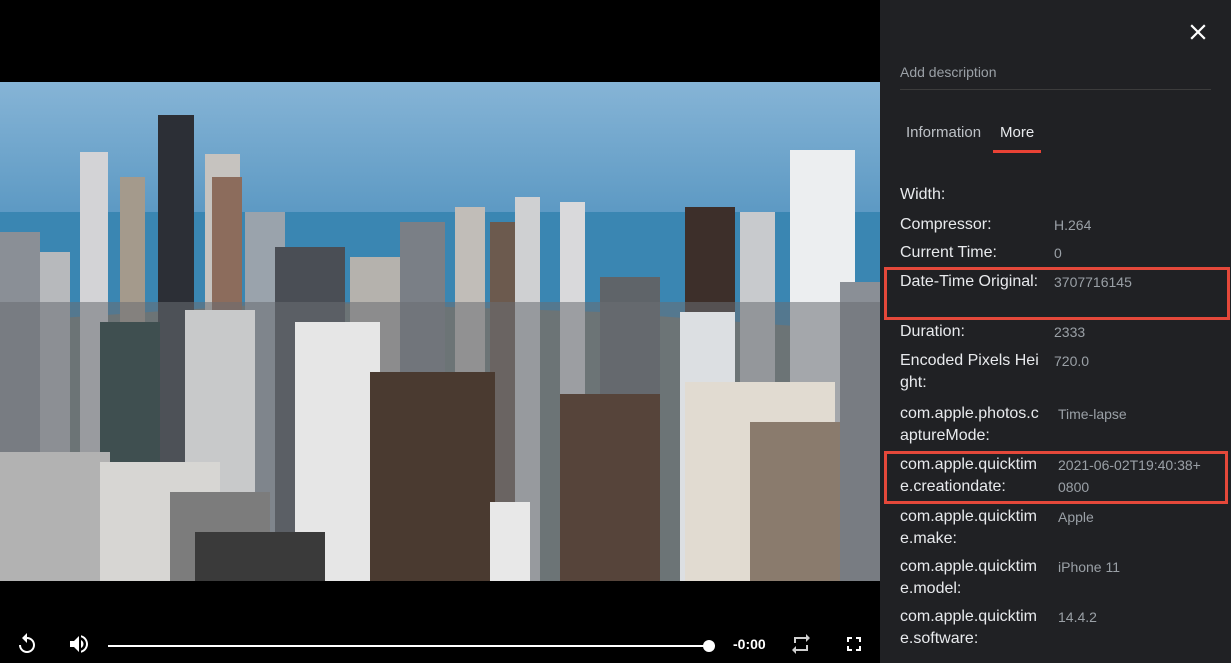  Describe the element at coordinates (968, 577) in the screenshot. I see `property-key: com.apple.quicktime.model:` at that location.